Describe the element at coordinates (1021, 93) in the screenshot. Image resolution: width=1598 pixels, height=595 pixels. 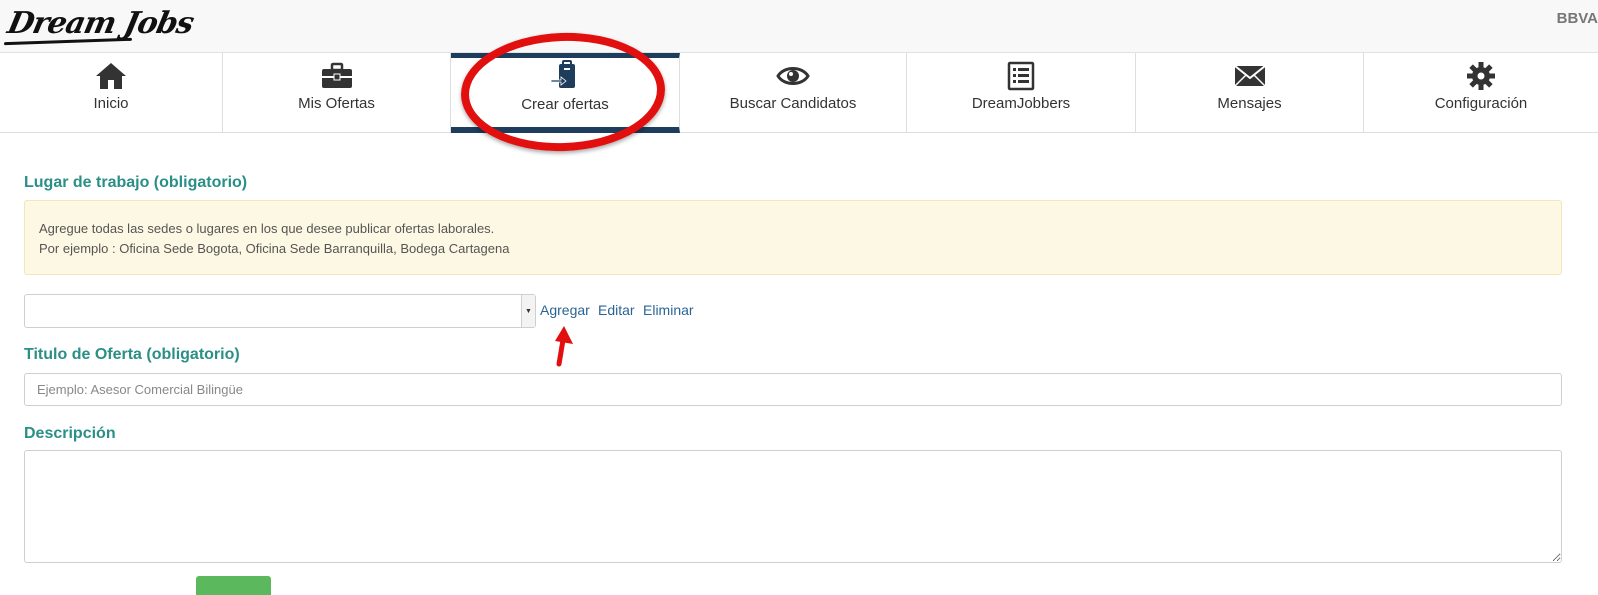
I see `nav-item-dreamjobbers: DreamJobbers` at that location.